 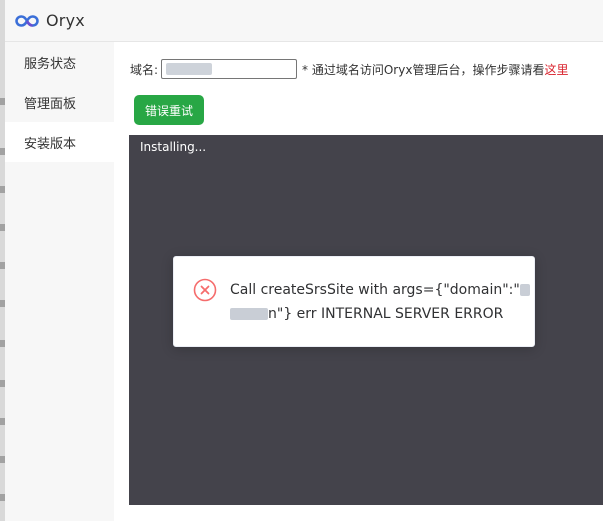 I want to click on domain-hint-link: 这里, so click(x=556, y=69).